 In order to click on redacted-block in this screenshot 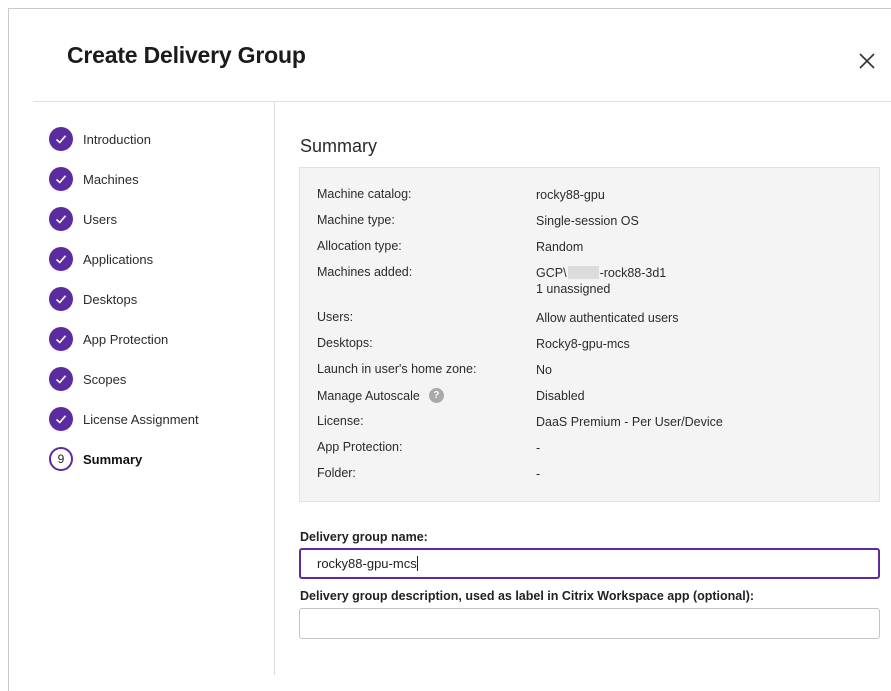, I will do `click(583, 272)`.